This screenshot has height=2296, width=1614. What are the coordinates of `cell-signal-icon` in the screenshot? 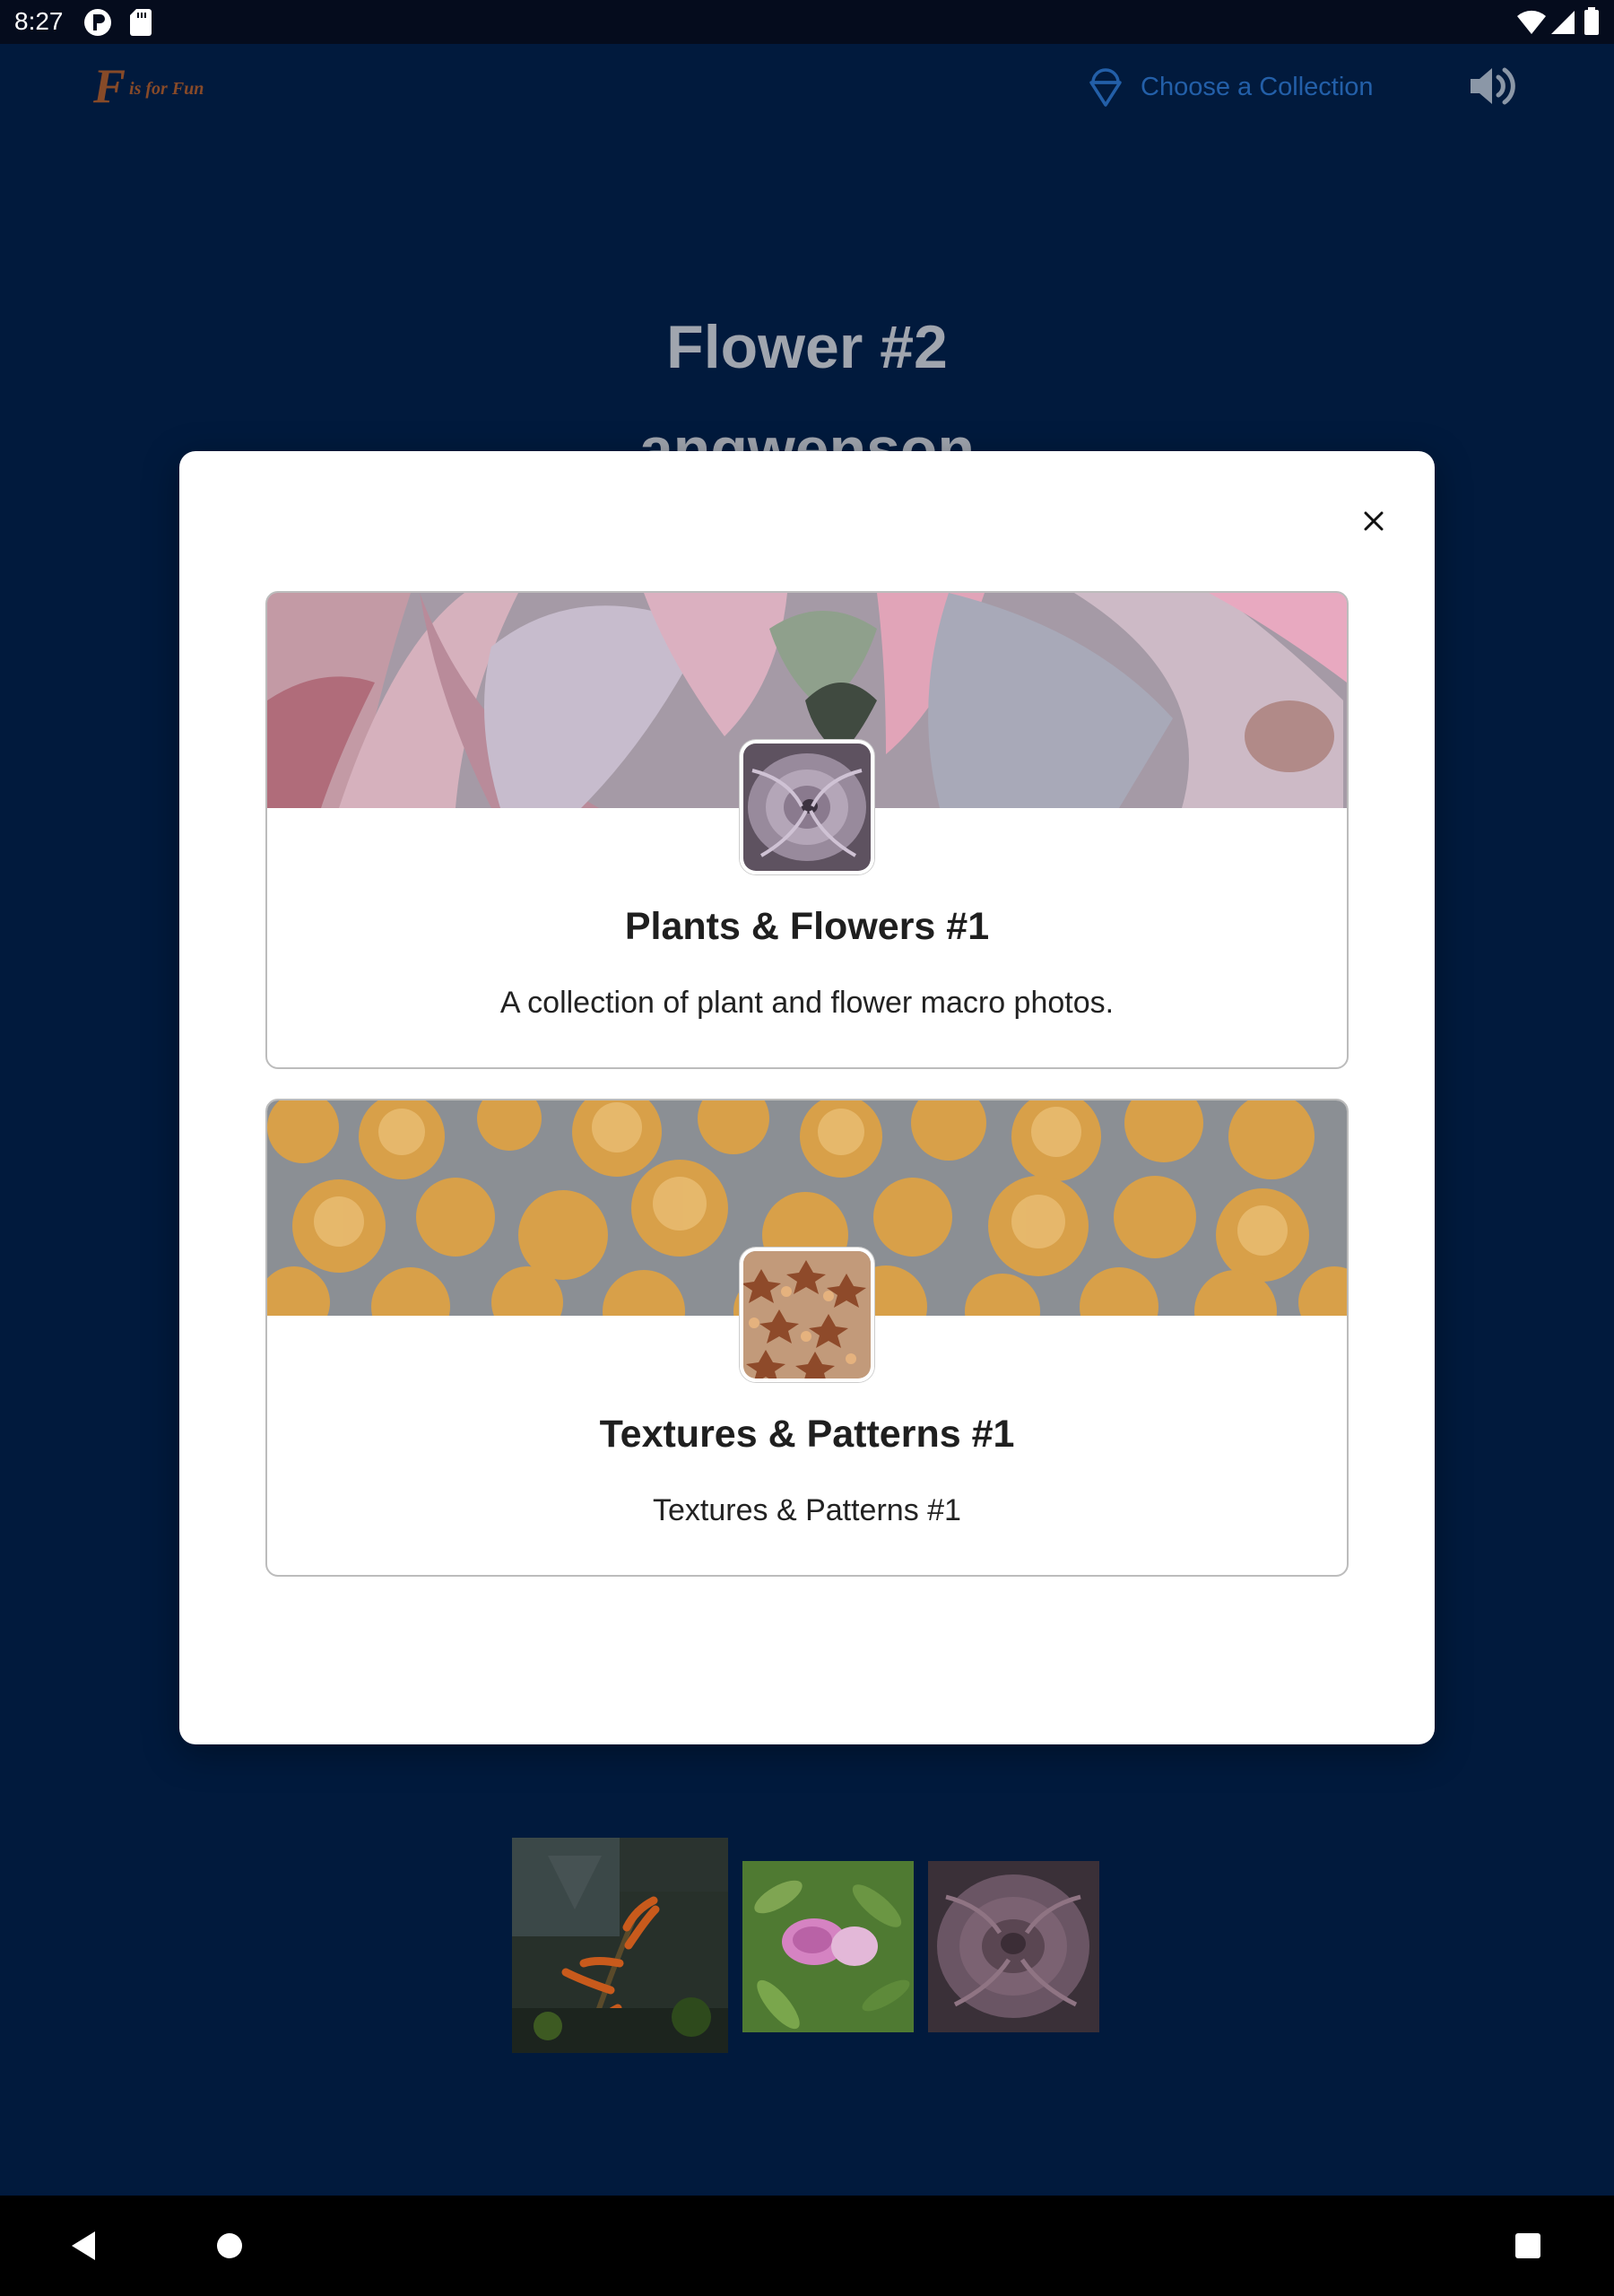 It's located at (1563, 22).